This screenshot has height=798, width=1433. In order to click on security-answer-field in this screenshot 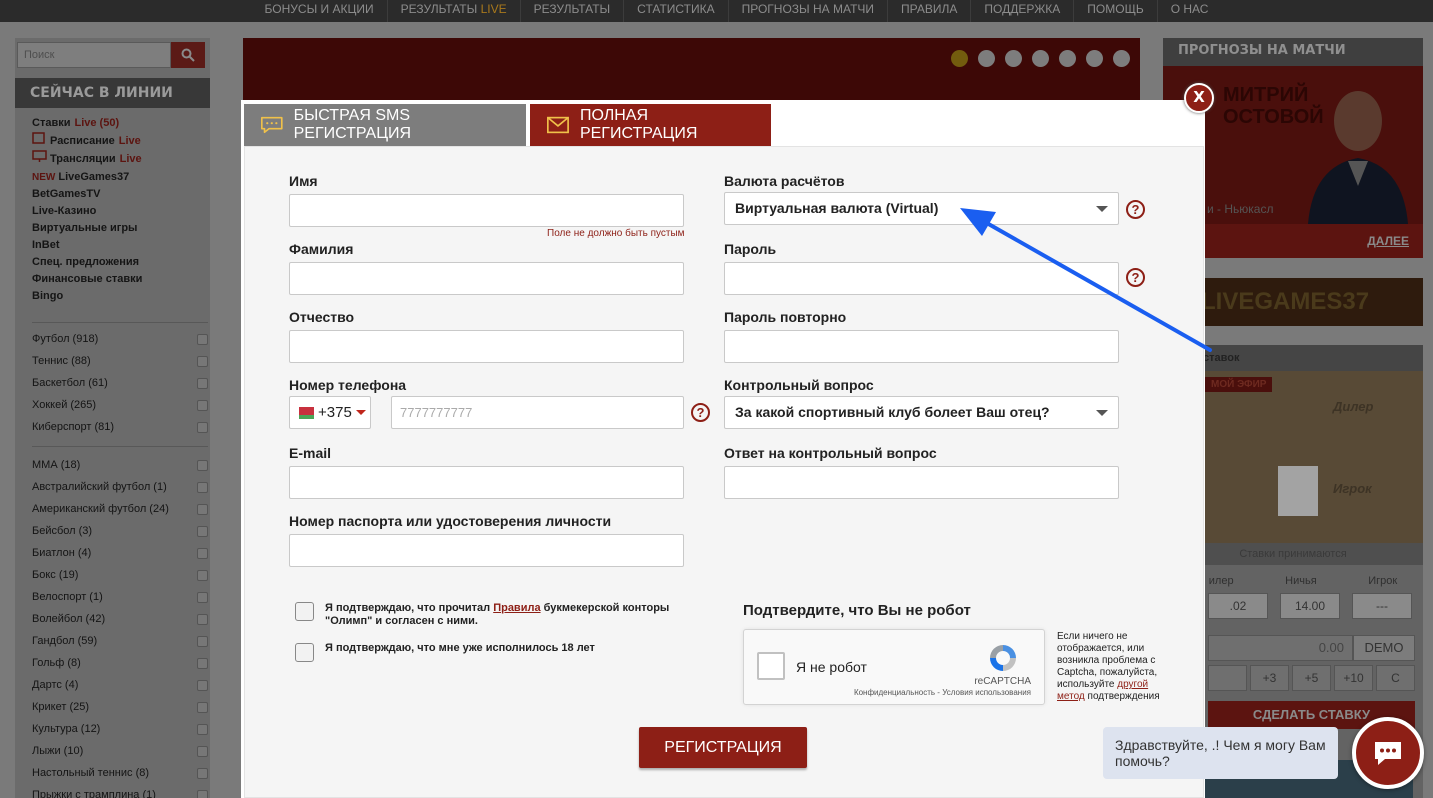, I will do `click(921, 482)`.